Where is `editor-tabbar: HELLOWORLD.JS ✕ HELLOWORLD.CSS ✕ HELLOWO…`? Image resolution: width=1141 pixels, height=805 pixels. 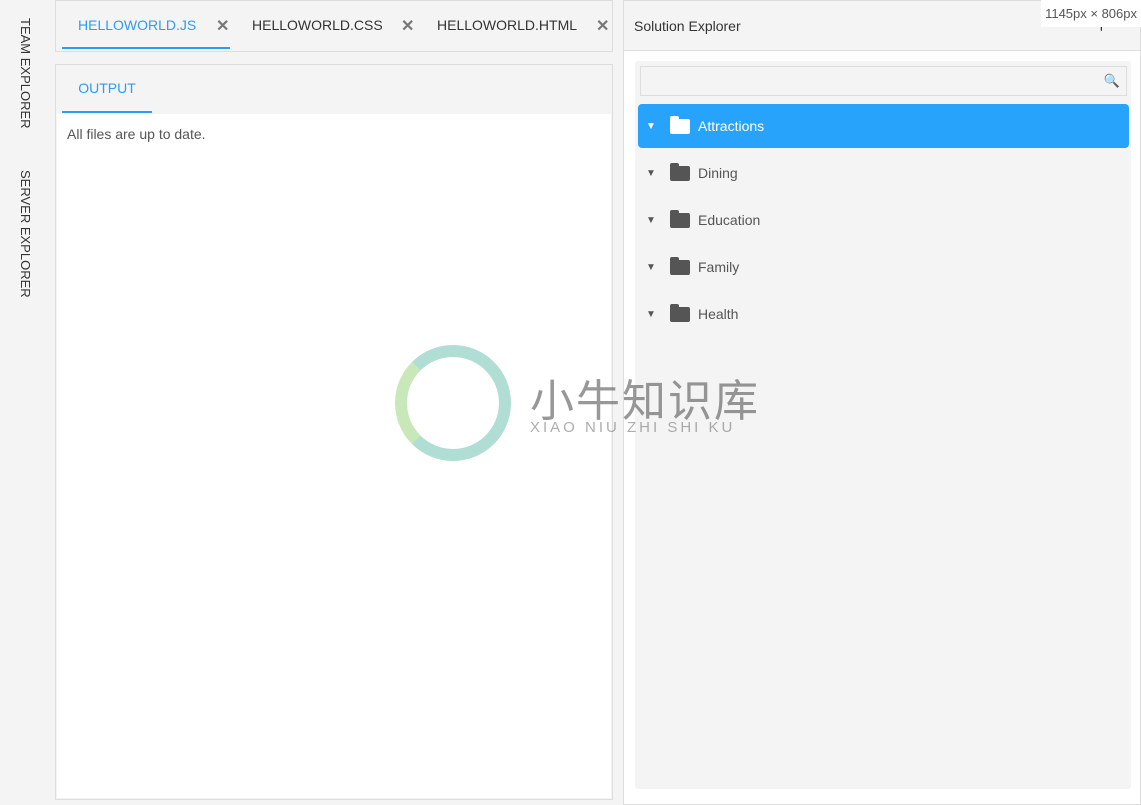 editor-tabbar: HELLOWORLD.JS ✕ HELLOWORLD.CSS ✕ HELLOWO… is located at coordinates (334, 26).